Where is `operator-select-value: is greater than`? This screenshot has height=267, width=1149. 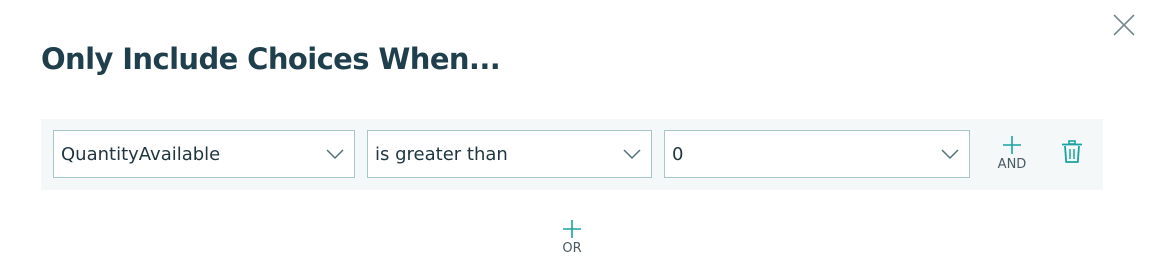 operator-select-value: is greater than is located at coordinates (441, 154).